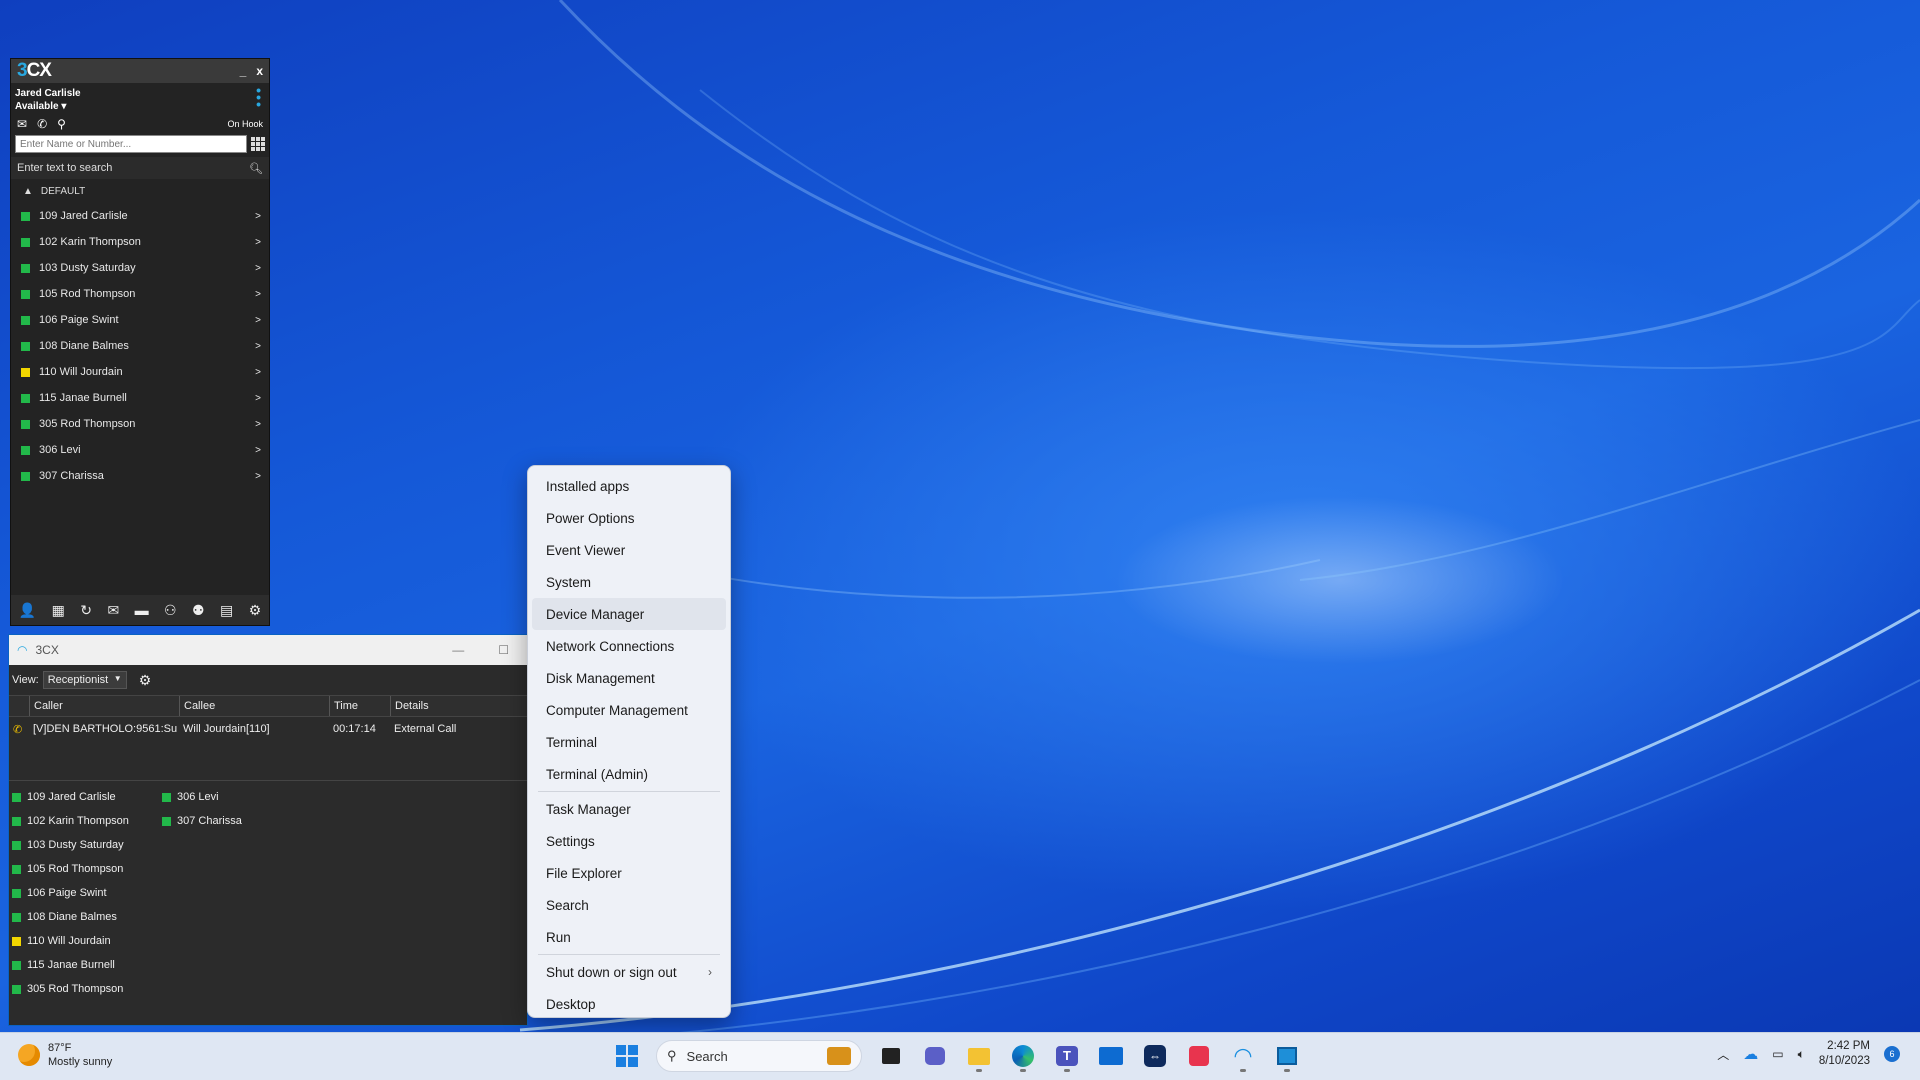 The image size is (1920, 1080). I want to click on contact-item: 110 Will Jourdain >, so click(140, 372).